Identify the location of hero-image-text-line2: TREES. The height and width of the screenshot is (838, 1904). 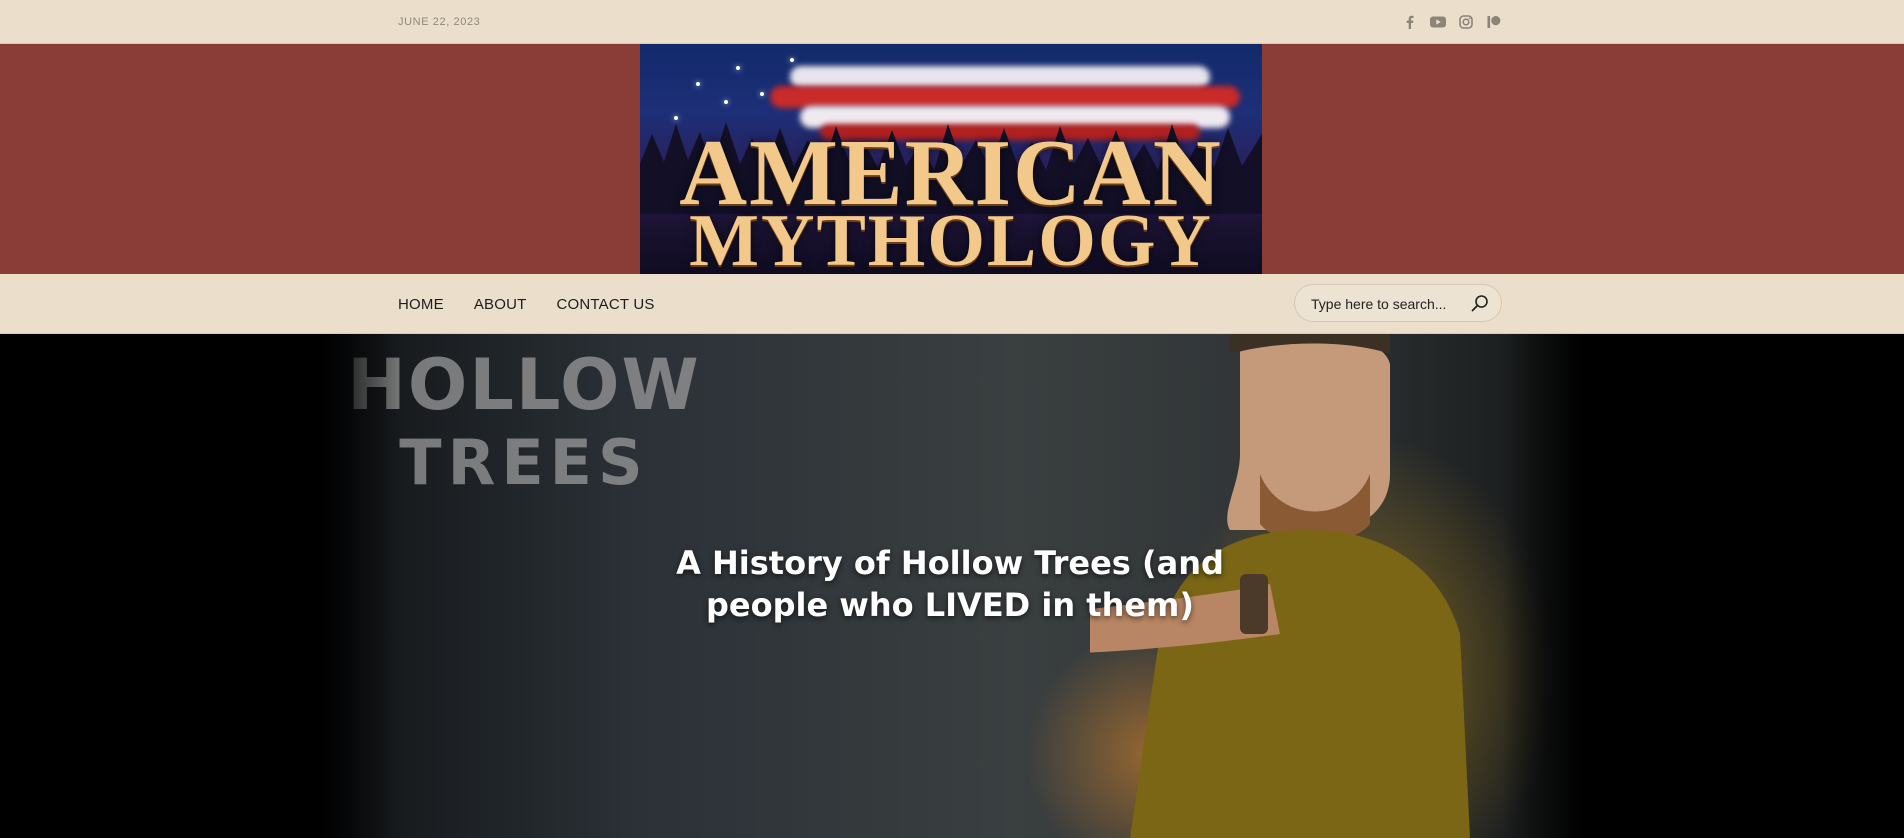
(524, 462).